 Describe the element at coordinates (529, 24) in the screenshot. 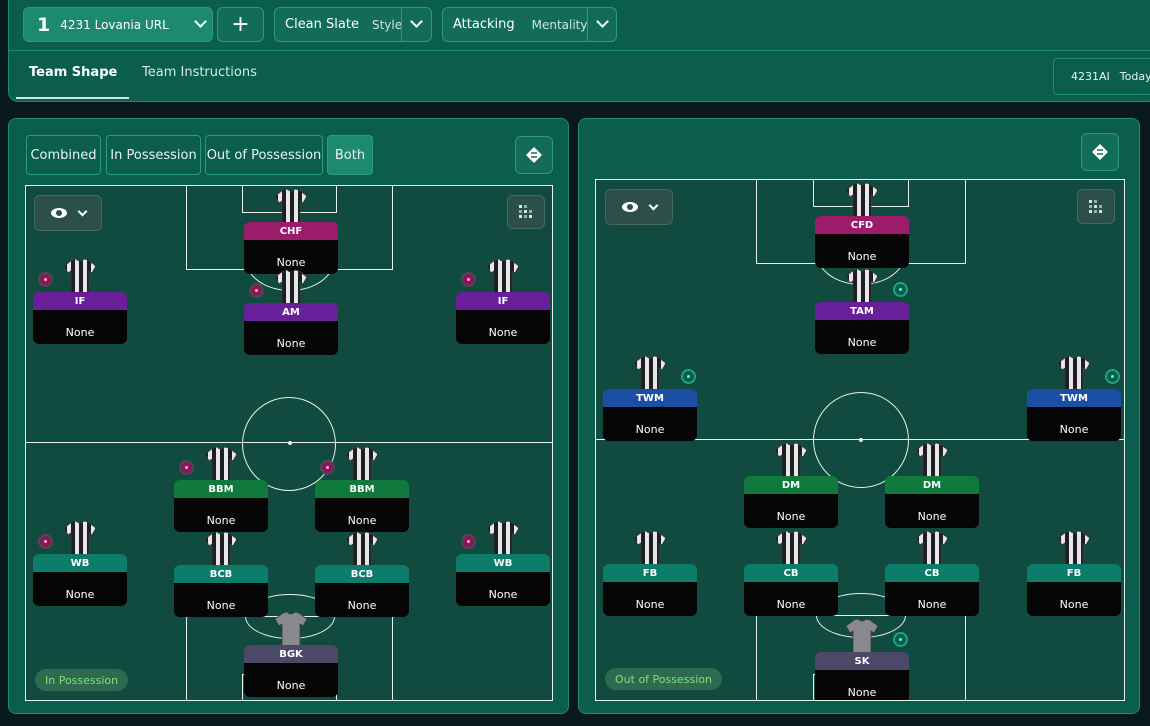

I see `mentality-selector: Attacking Mentality` at that location.